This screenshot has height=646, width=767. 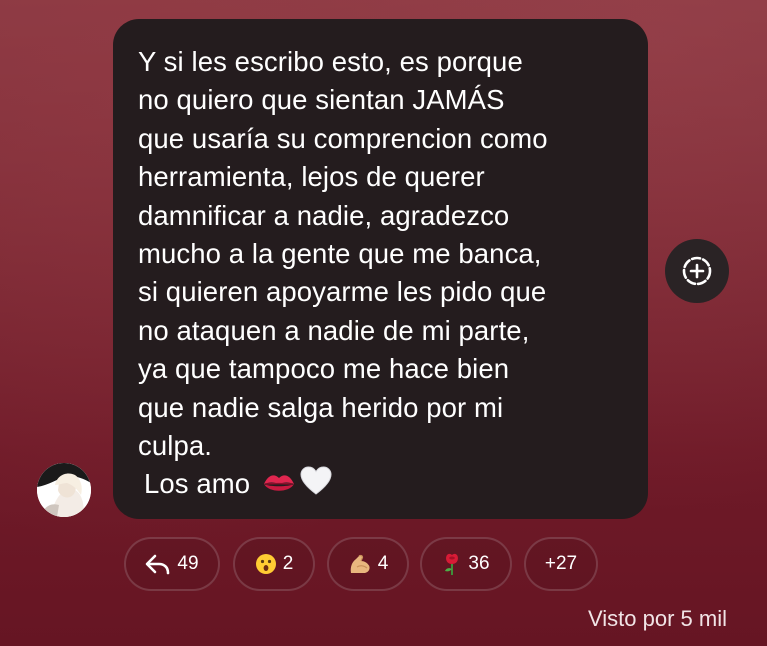 What do you see at coordinates (334, 330) in the screenshot?
I see `message-line: no ataquen a nadie de mi parte,` at bounding box center [334, 330].